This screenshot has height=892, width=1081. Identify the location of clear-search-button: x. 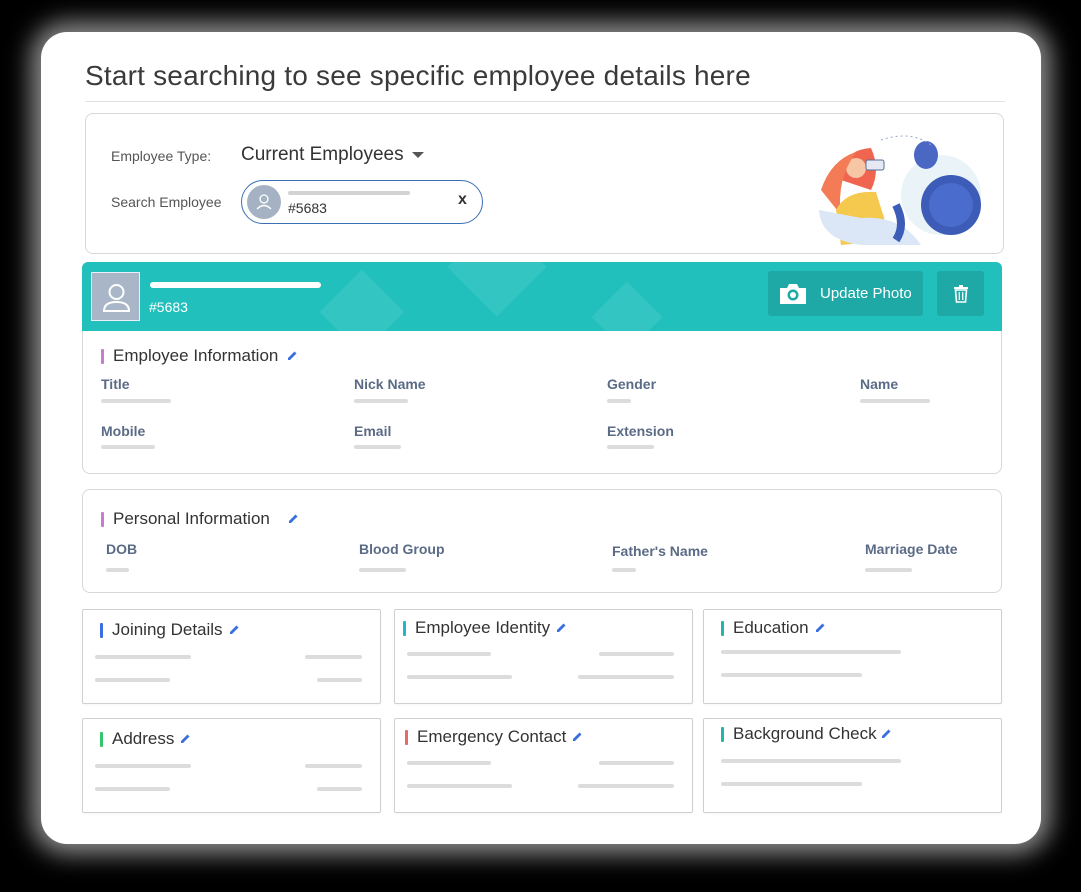
(462, 200).